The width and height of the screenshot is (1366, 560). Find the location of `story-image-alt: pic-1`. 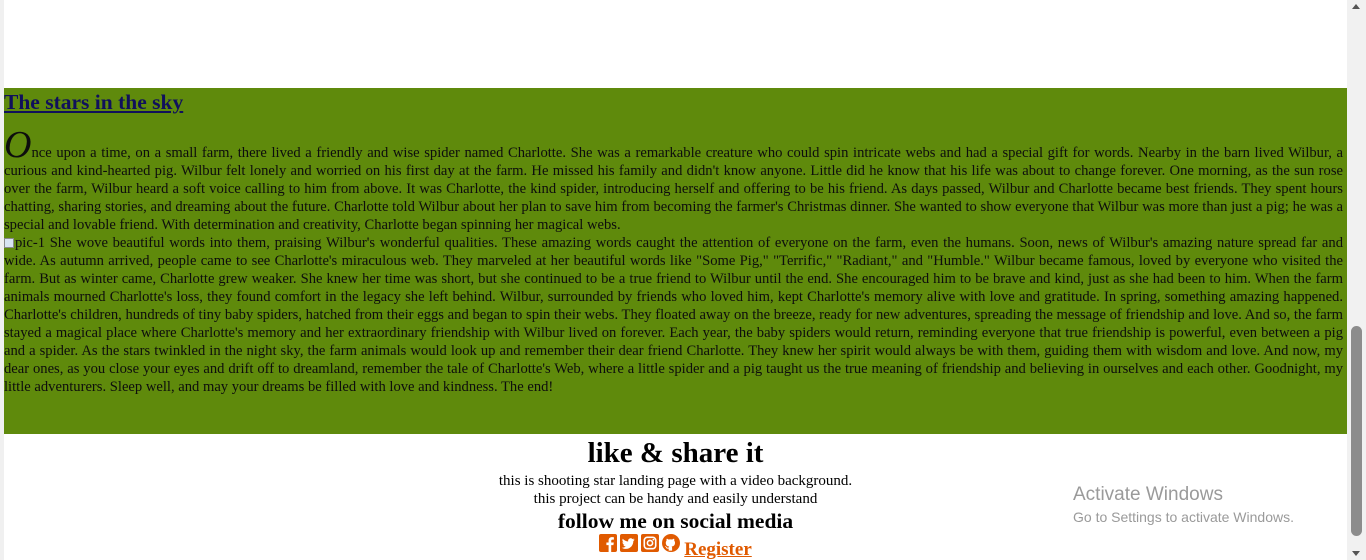

story-image-alt: pic-1 is located at coordinates (30, 243).